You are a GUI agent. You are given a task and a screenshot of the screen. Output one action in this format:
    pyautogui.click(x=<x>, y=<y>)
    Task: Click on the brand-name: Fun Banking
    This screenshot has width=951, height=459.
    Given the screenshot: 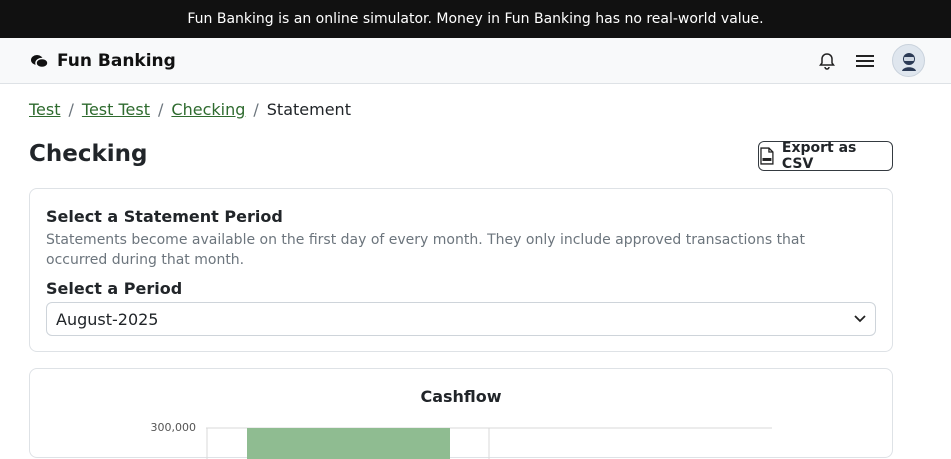 What is the action you would take?
    pyautogui.click(x=116, y=60)
    